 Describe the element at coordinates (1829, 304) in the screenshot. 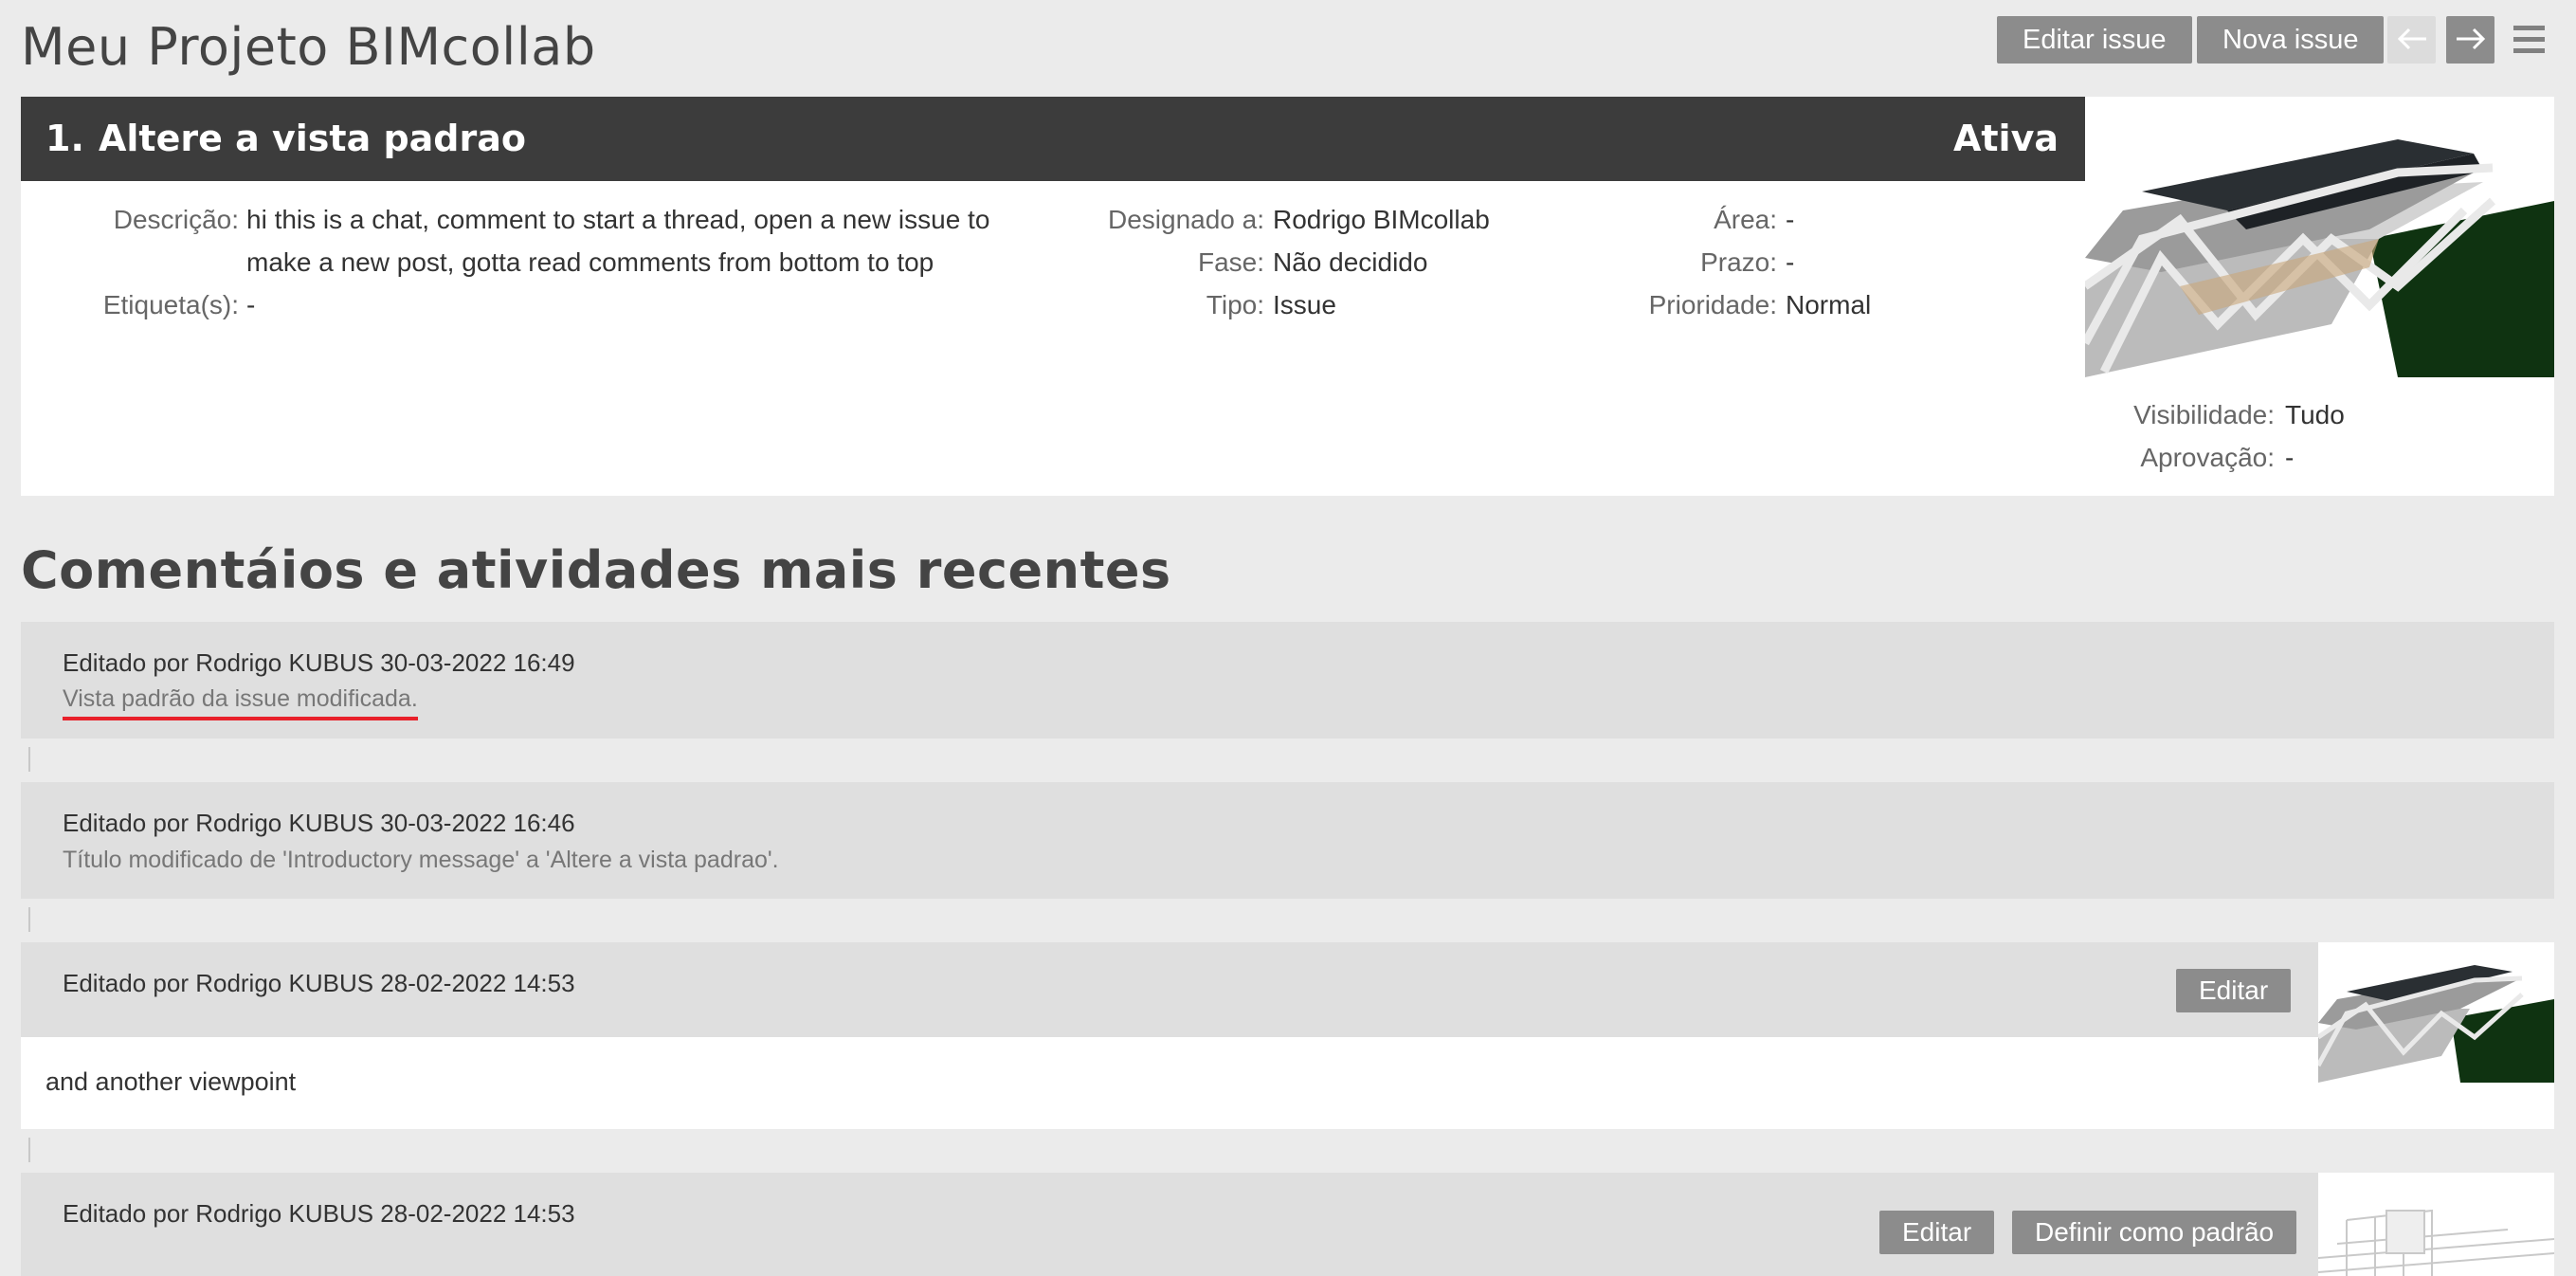

I see `priority-value: Normal` at that location.